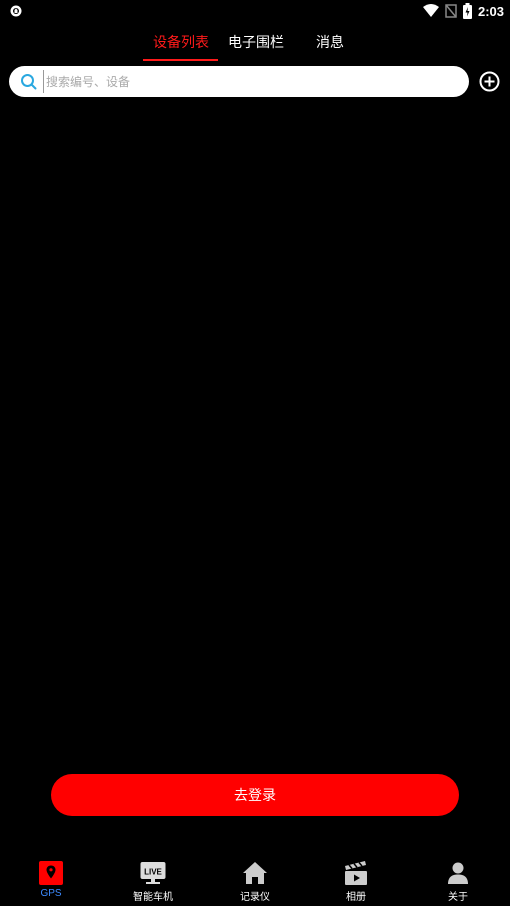  Describe the element at coordinates (255, 873) in the screenshot. I see `home-icon` at that location.